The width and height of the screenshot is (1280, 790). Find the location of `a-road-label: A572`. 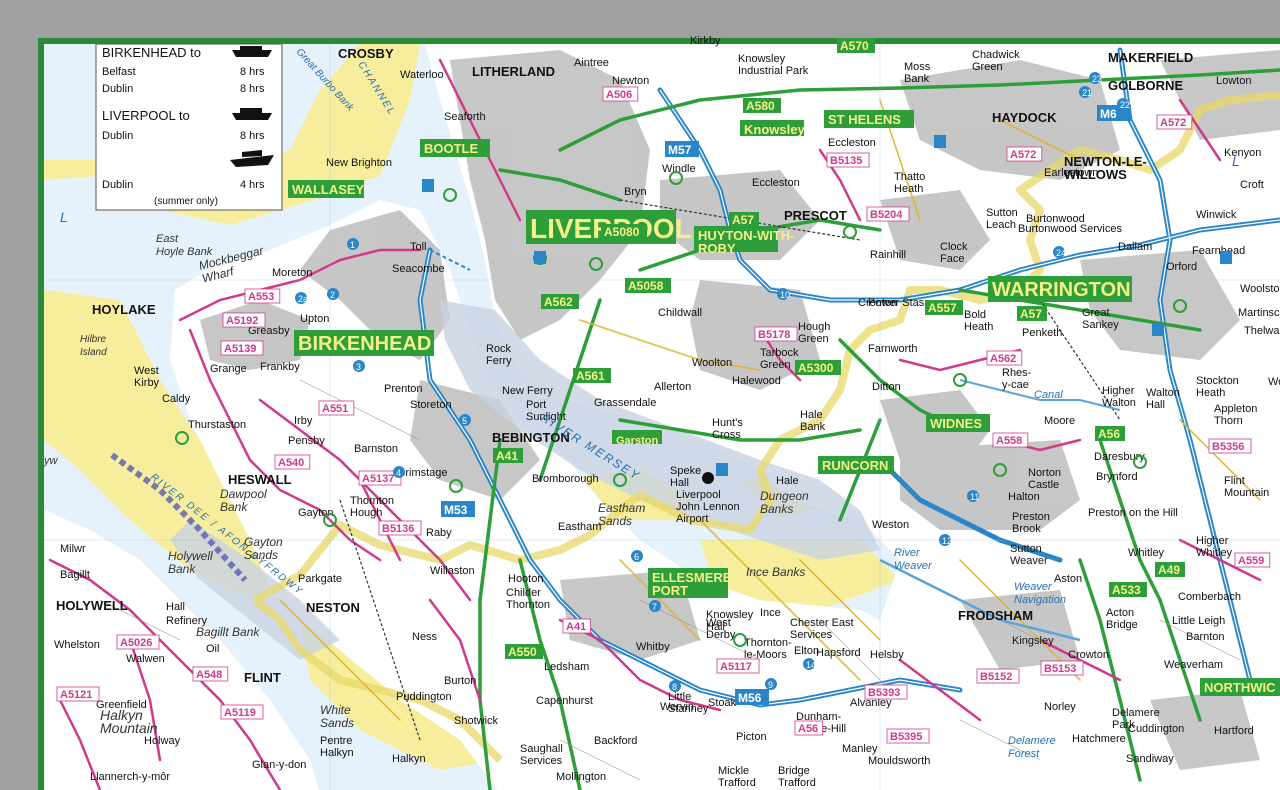

a-road-label: A572 is located at coordinates (1023, 155).